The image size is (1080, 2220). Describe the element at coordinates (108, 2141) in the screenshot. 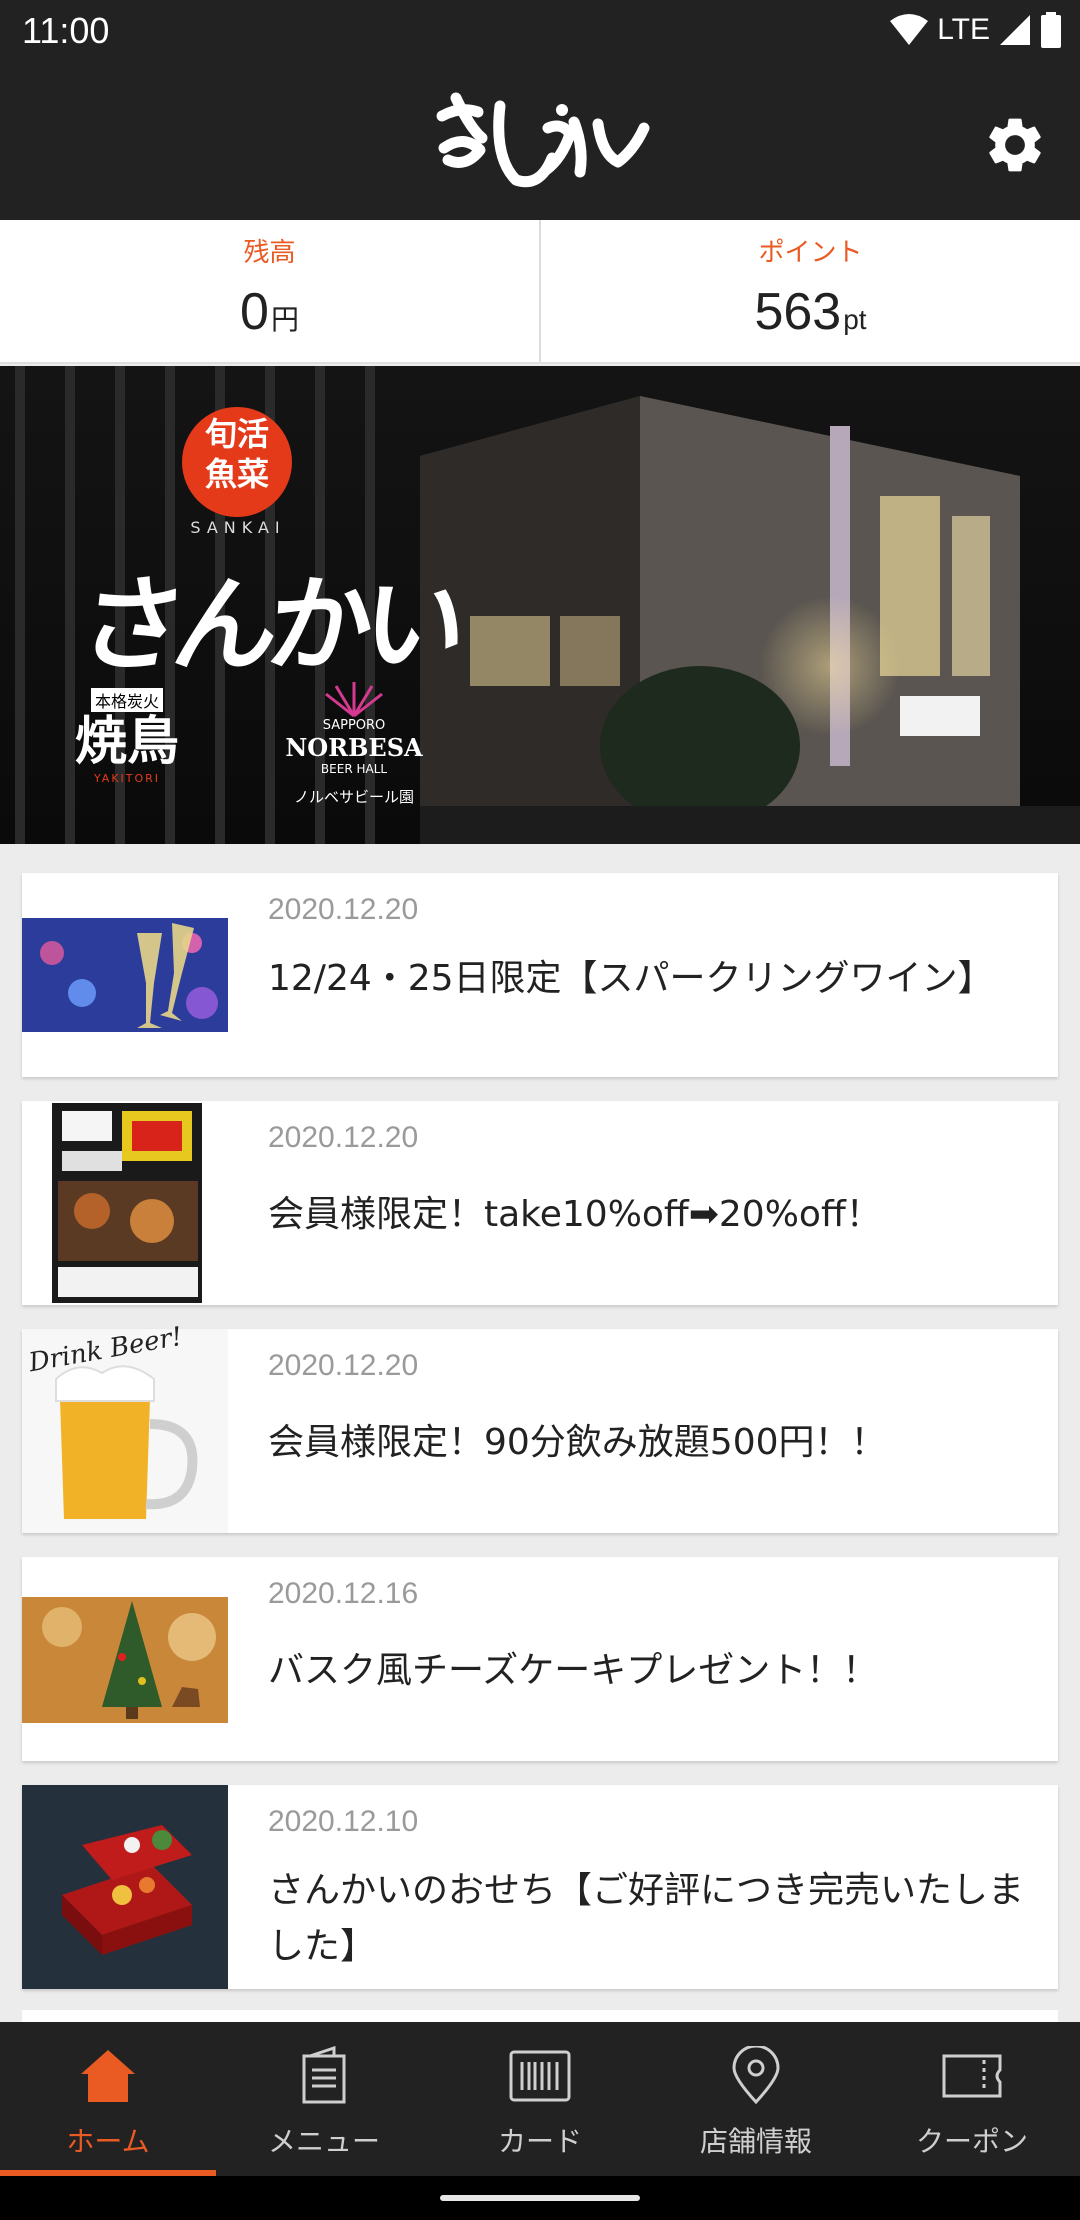

I see `nav-home-label: ホーム` at that location.